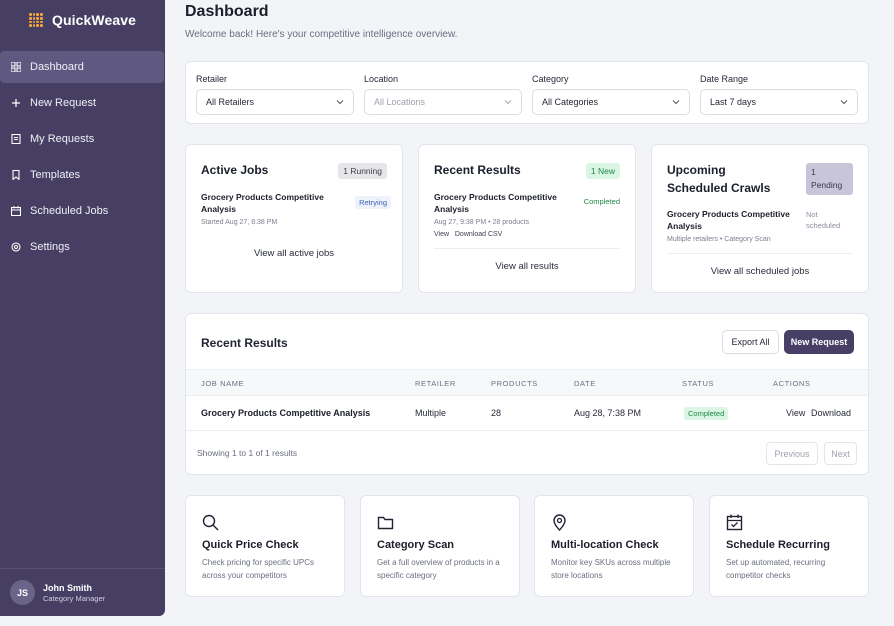 The width and height of the screenshot is (894, 626). What do you see at coordinates (477, 170) in the screenshot?
I see `card-title: Recent Results` at bounding box center [477, 170].